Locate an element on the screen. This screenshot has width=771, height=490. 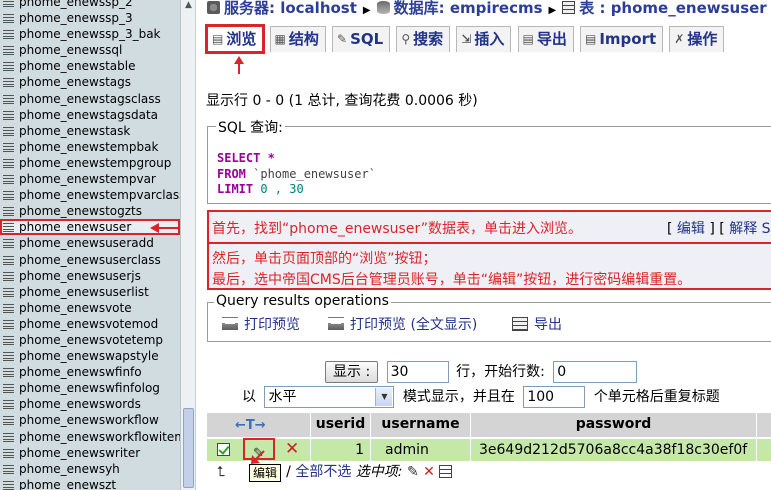
sidebar-item-label: phome_enewstagsdata is located at coordinates (88, 115).